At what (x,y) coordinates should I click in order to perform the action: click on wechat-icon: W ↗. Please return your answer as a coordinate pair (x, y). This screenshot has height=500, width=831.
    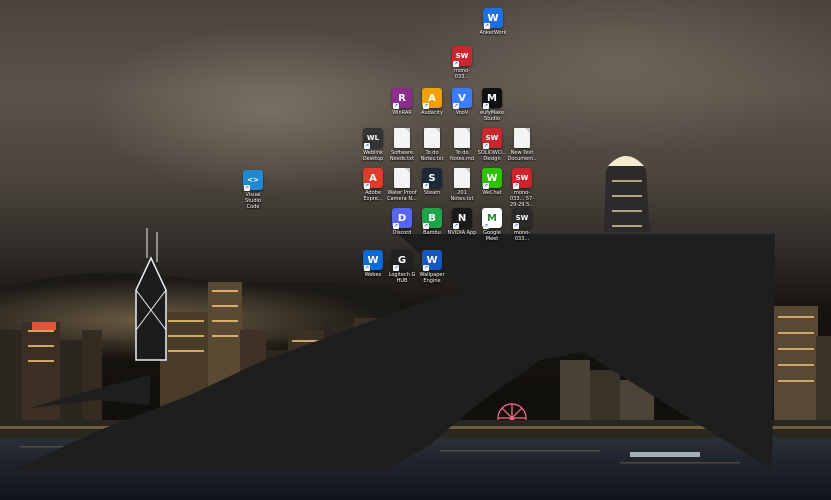
    Looking at the image, I should click on (492, 178).